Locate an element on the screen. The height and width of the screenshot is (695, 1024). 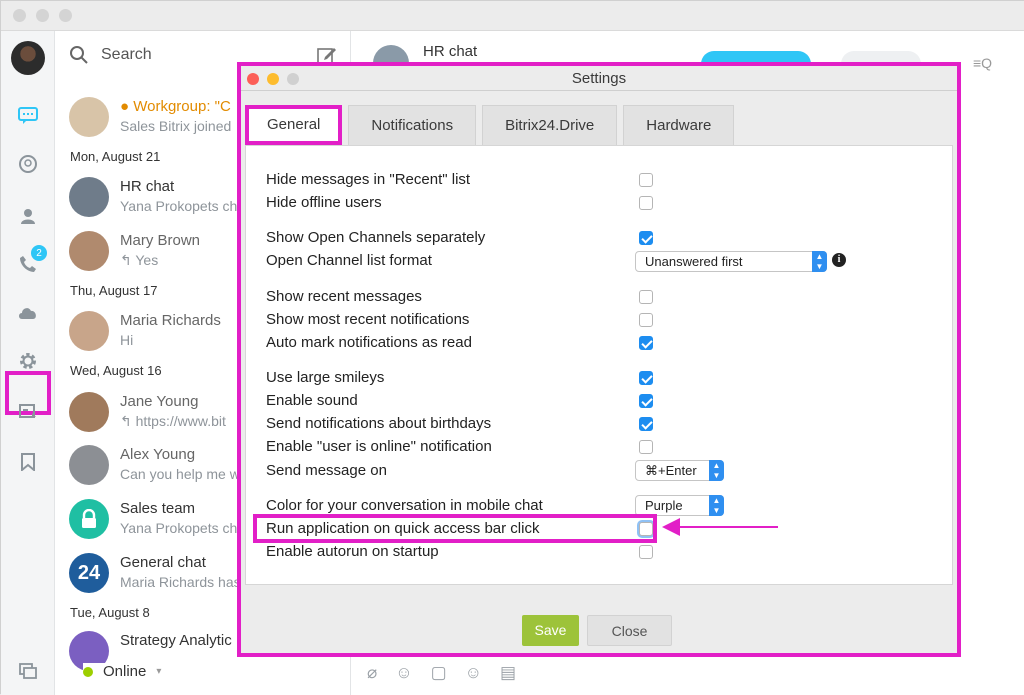
dialog-zoom-dot is located at coordinates (293, 79).